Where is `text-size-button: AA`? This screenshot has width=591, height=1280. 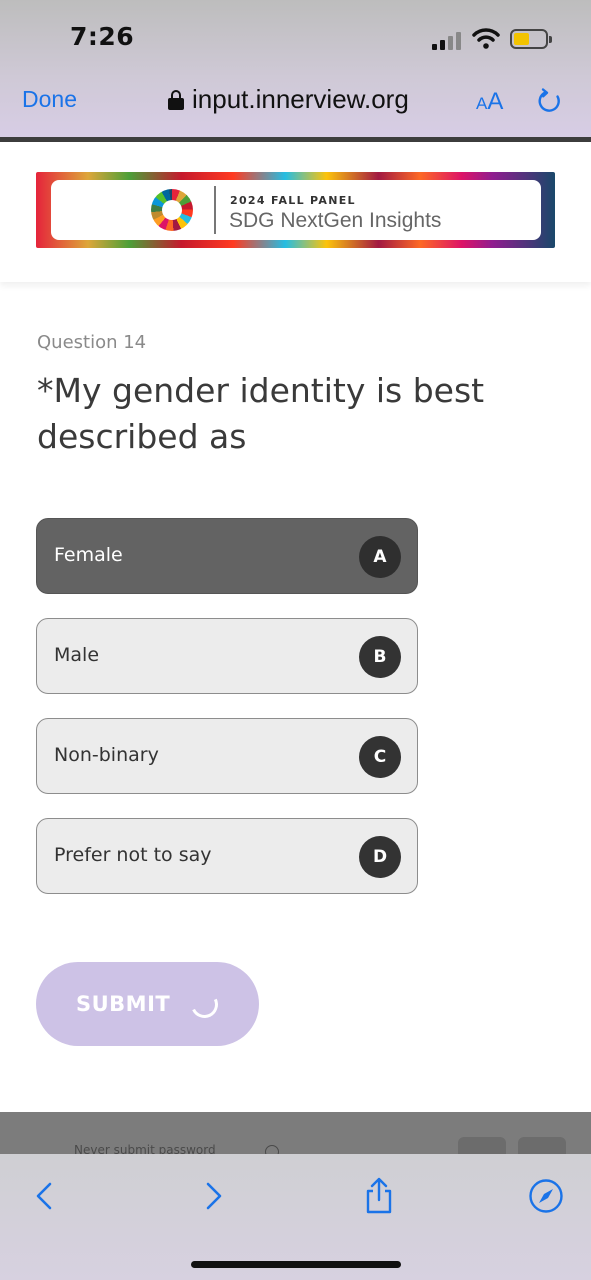 text-size-button: AA is located at coordinates (489, 102).